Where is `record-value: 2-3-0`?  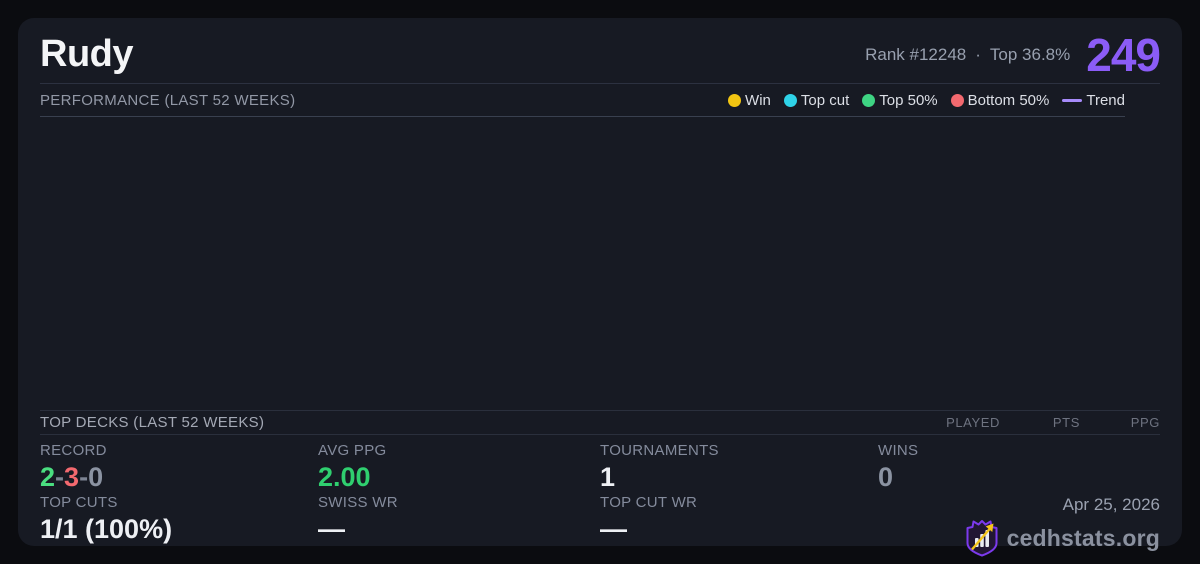 record-value: 2-3-0 is located at coordinates (179, 477).